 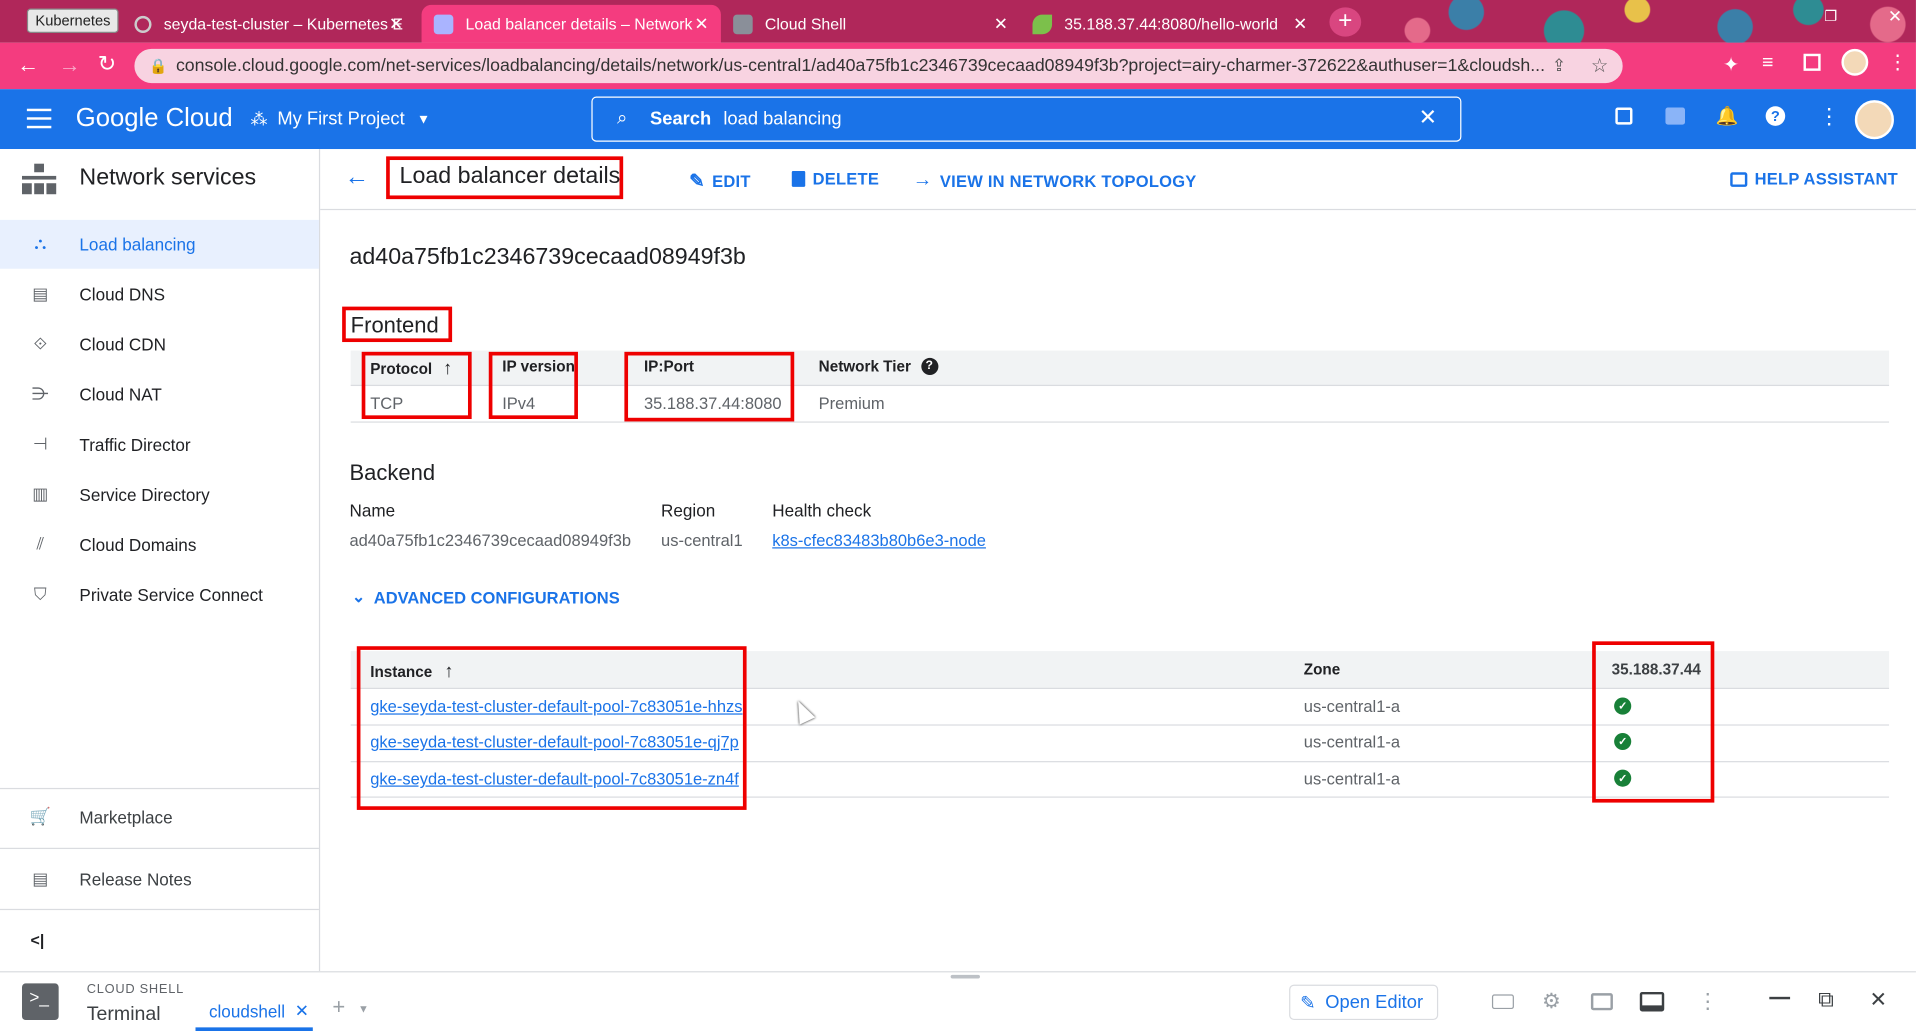 I want to click on sidebar-item-service-directory: ▥ Service Directory, so click(x=159, y=494).